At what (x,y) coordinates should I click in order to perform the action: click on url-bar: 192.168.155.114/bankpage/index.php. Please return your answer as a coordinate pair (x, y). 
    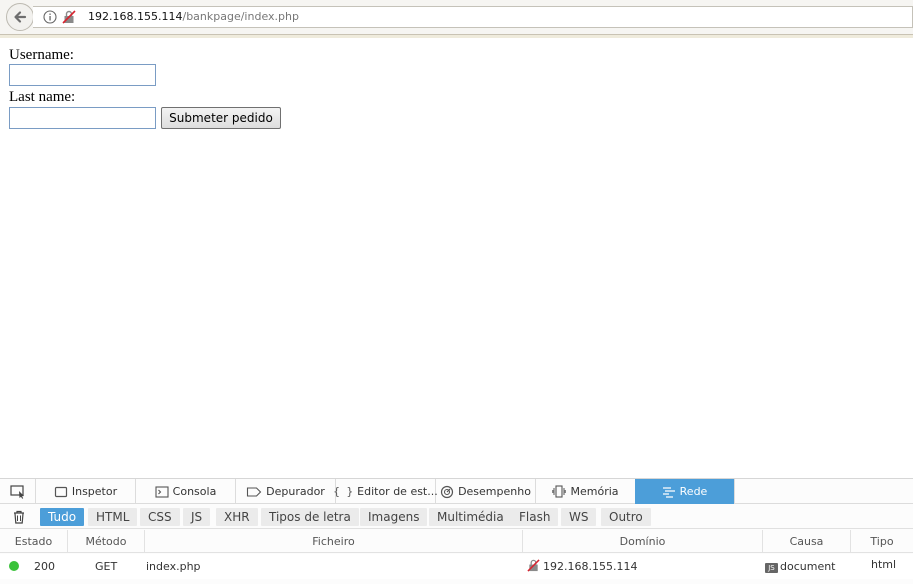
    Looking at the image, I should click on (473, 17).